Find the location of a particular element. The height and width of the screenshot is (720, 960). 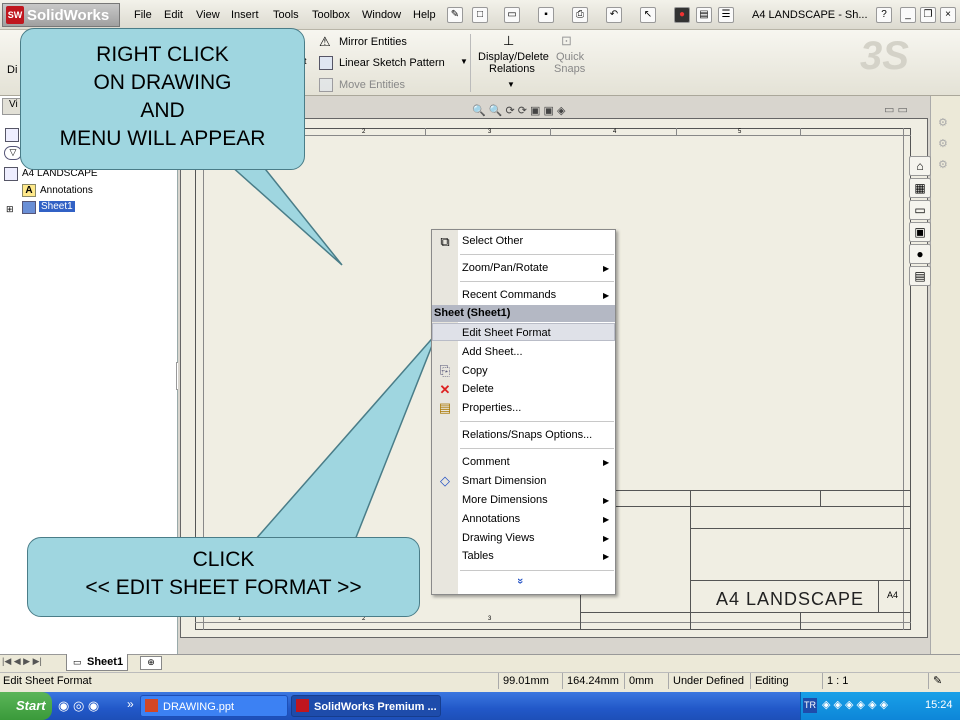

sheet-tab-label: Sheet1 is located at coordinates (105, 662).